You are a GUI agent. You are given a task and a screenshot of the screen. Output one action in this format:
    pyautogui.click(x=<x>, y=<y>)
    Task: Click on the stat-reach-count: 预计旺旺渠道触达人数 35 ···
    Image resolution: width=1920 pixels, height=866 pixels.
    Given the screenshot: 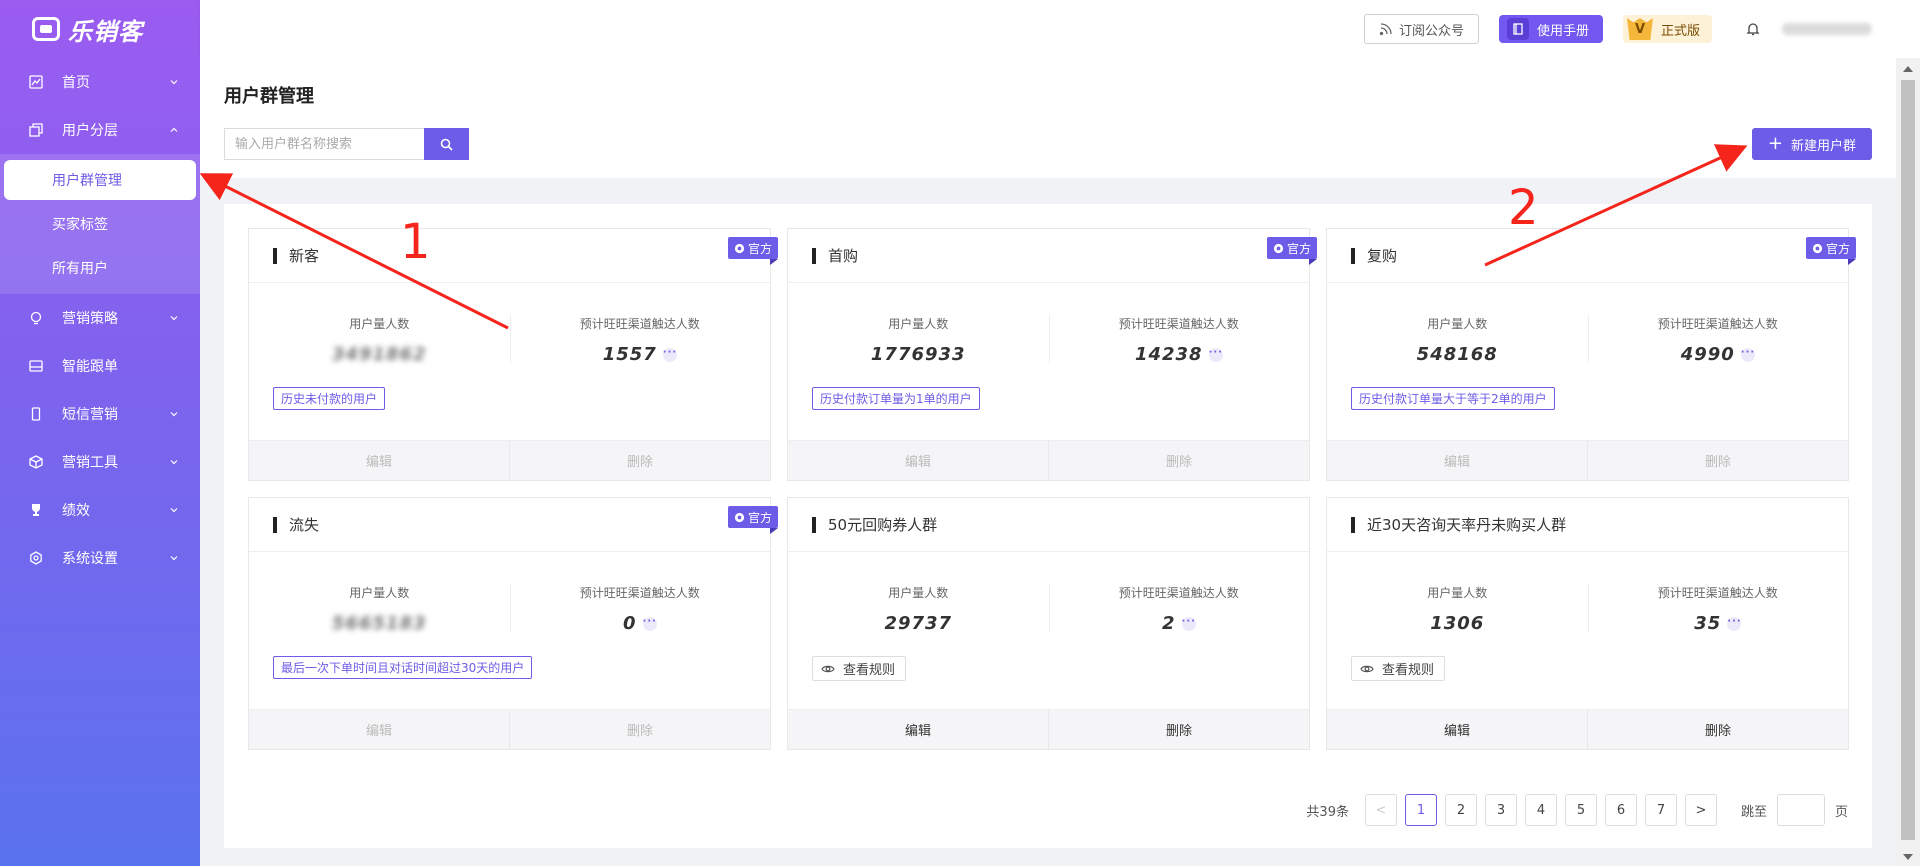 What is the action you would take?
    pyautogui.click(x=1718, y=616)
    